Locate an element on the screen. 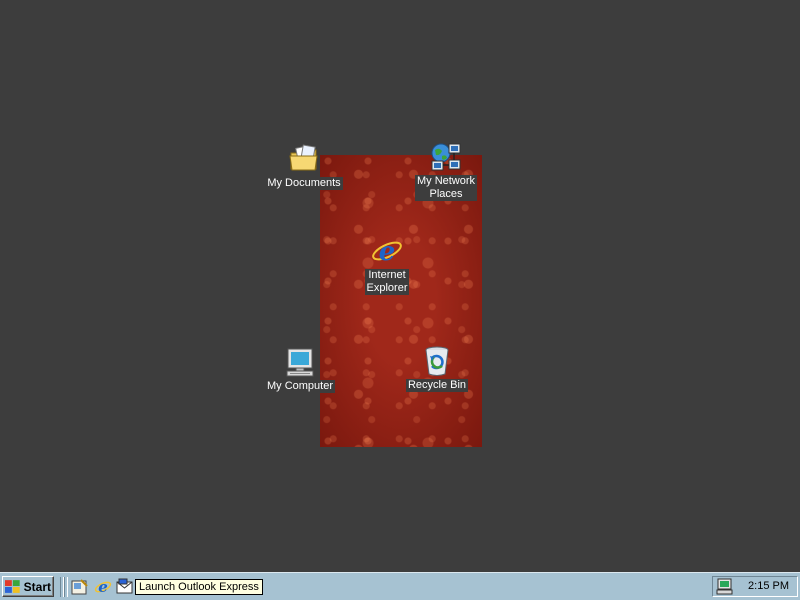 This screenshot has width=800, height=600. desktop-icon-label: My Computer is located at coordinates (300, 386).